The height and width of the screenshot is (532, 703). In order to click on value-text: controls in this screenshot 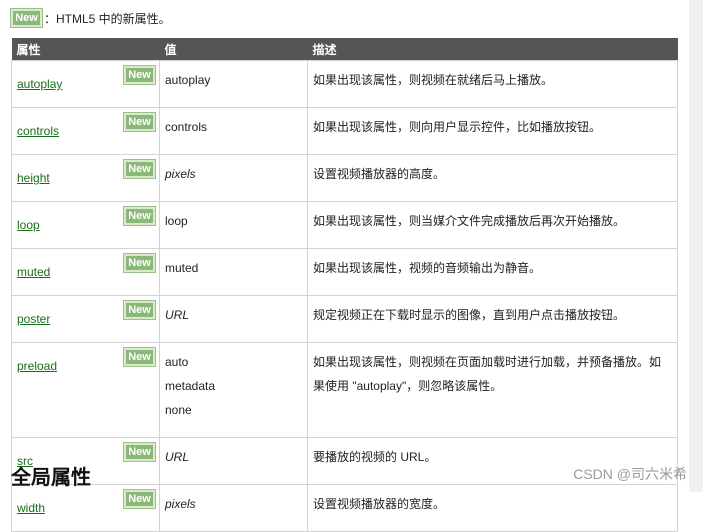, I will do `click(186, 127)`.